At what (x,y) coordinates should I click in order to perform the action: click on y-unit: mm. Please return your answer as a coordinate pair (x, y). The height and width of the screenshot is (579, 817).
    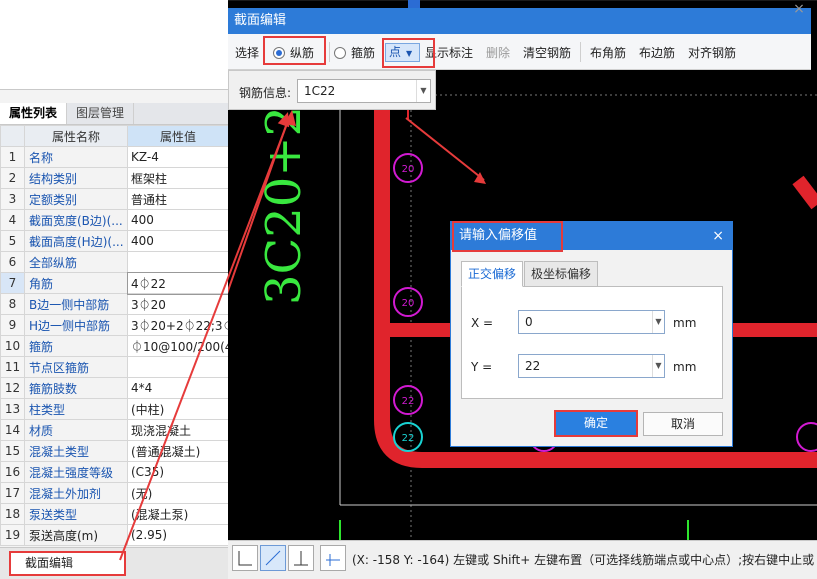
    Looking at the image, I should click on (685, 367).